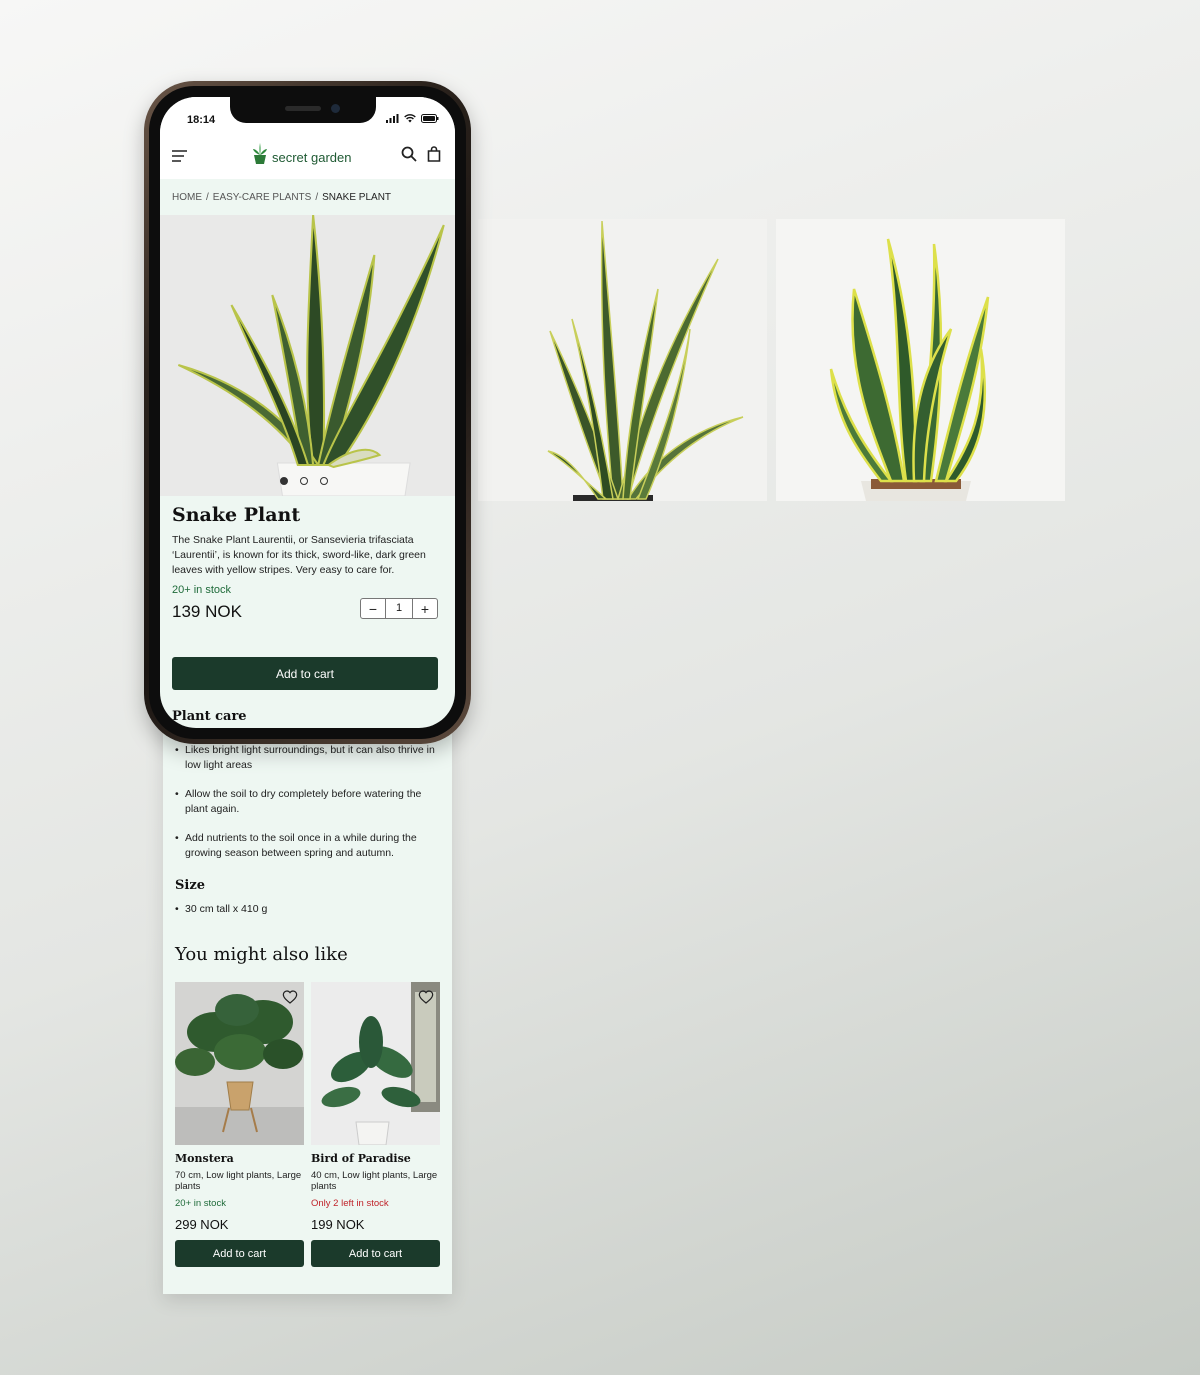 Image resolution: width=1200 pixels, height=1375 pixels. I want to click on notch, so click(303, 110).